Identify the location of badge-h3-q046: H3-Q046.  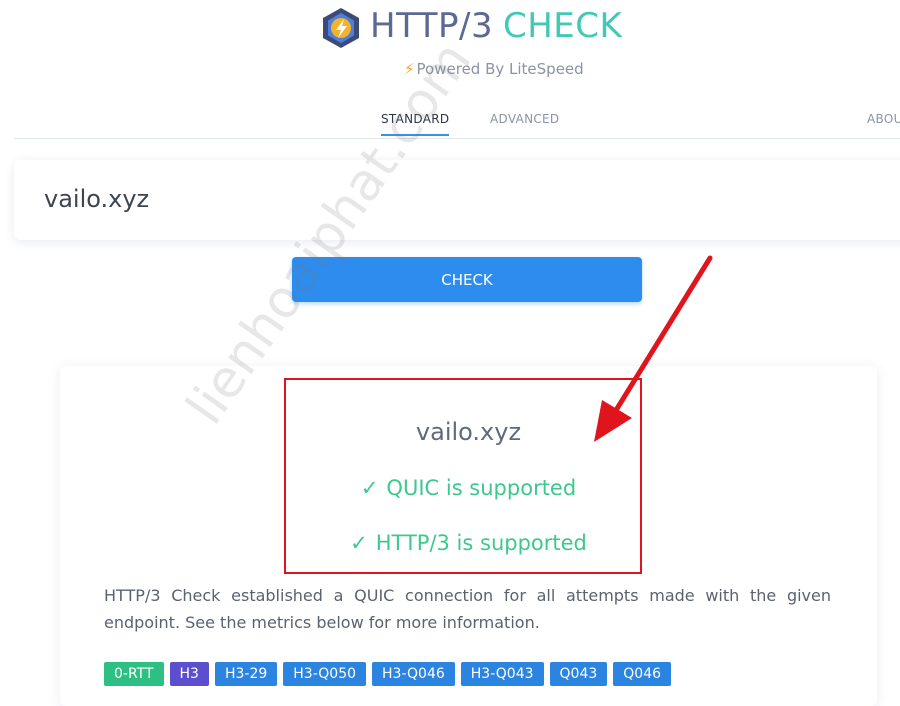
(413, 674).